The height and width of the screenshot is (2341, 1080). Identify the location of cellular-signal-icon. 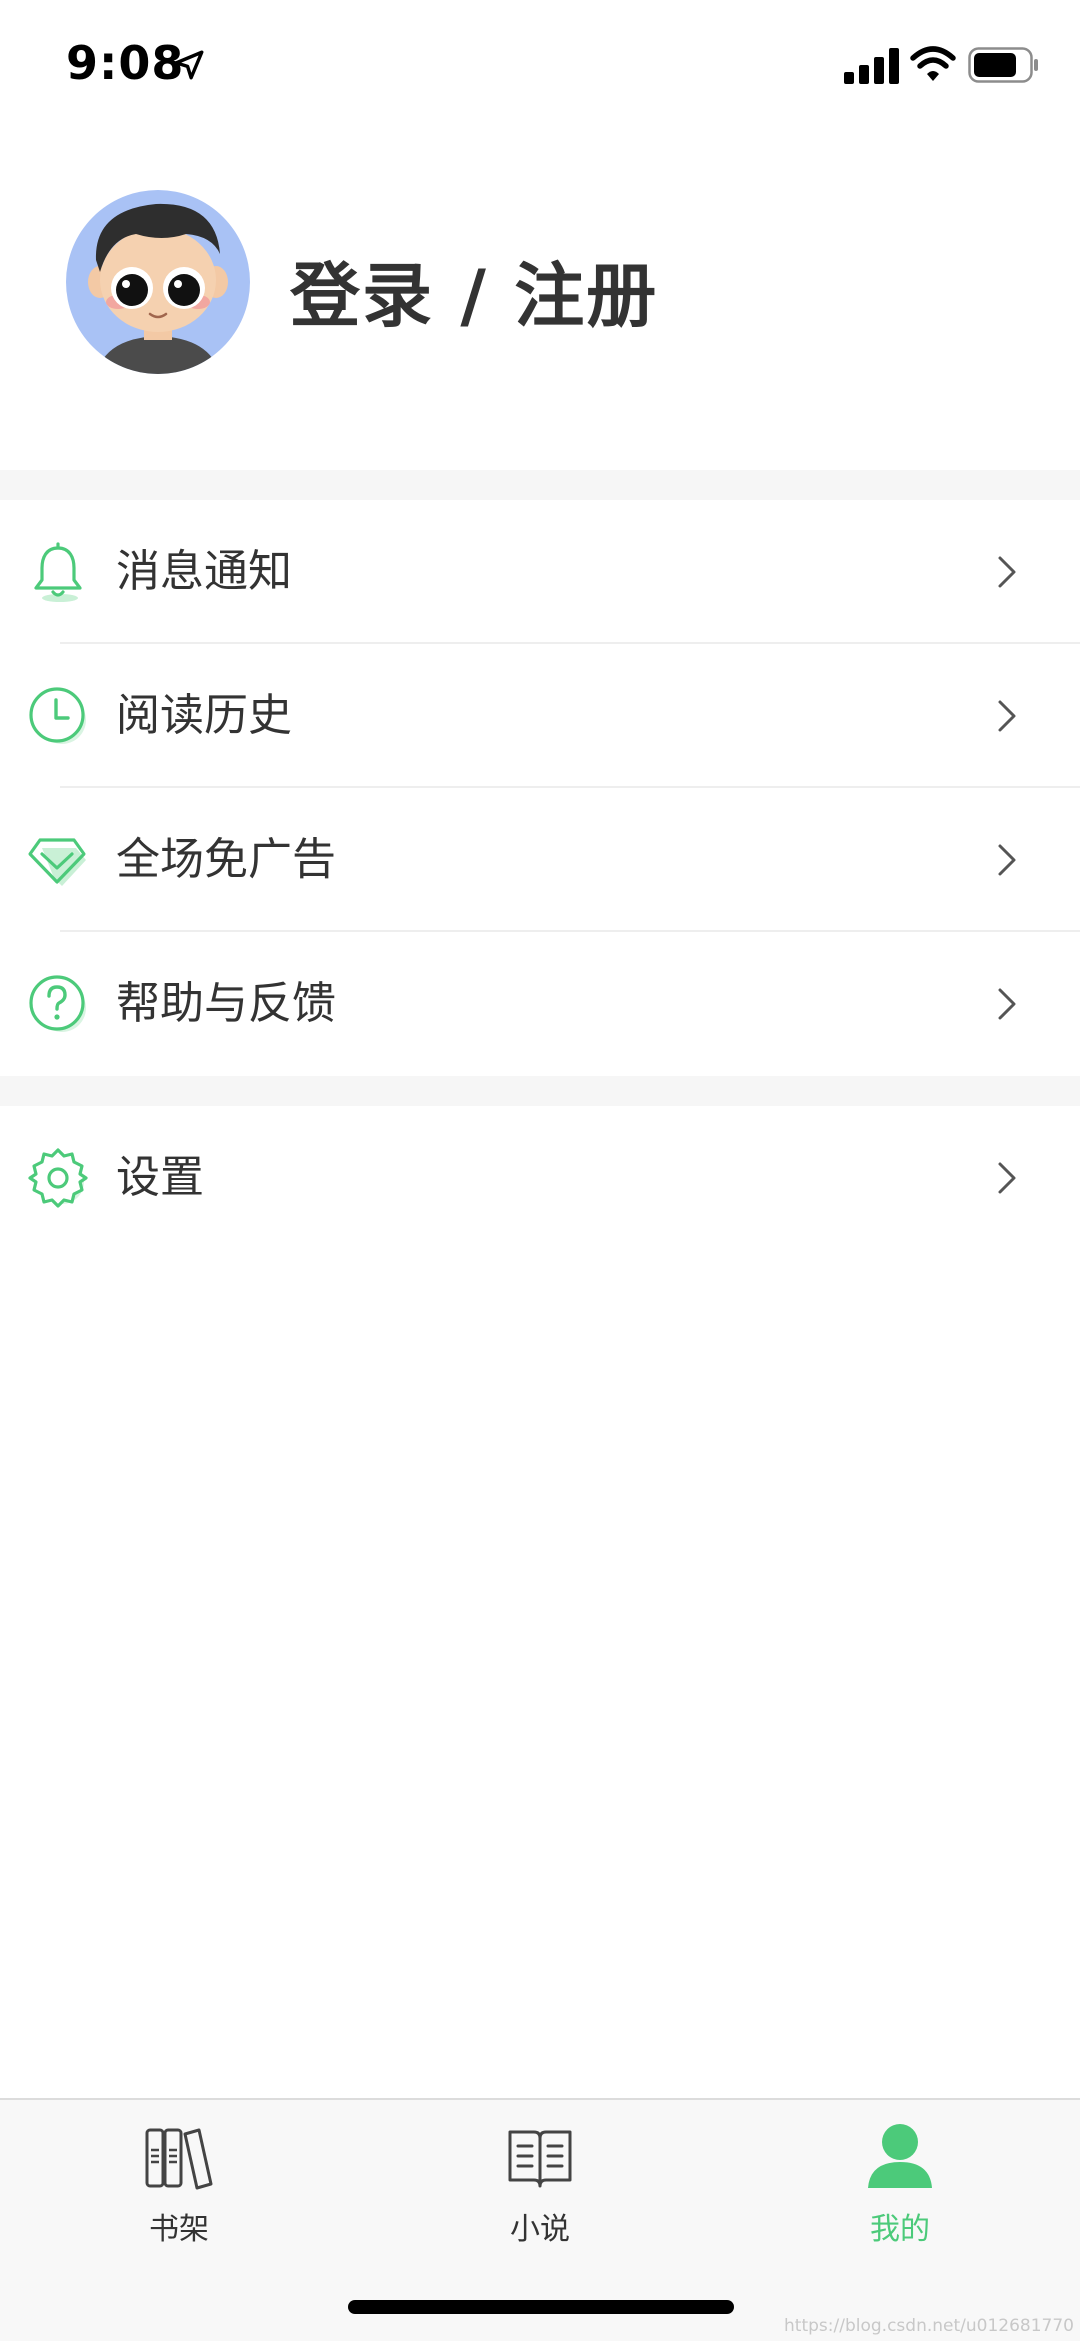
(871, 66).